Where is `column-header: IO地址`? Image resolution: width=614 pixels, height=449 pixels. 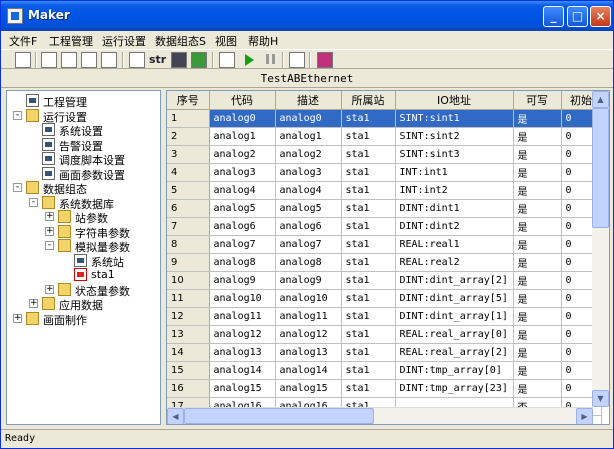
column-header: IO地址 is located at coordinates (454, 100).